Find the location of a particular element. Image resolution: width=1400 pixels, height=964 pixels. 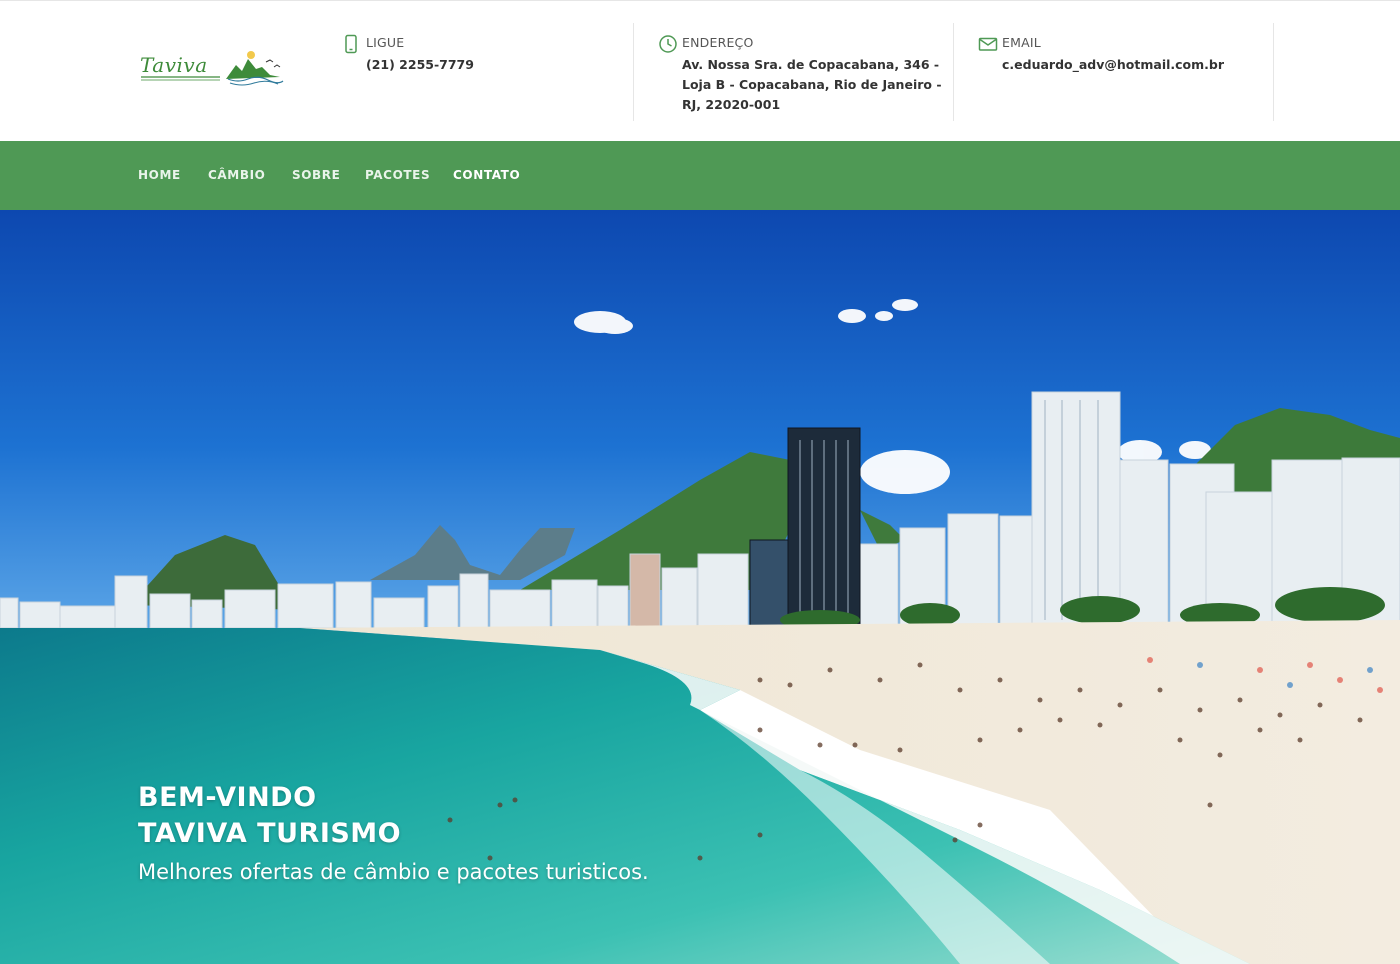

contact-email: EMAIL c.eduardo_adv@hotmail.com.br is located at coordinates (1126, 72).